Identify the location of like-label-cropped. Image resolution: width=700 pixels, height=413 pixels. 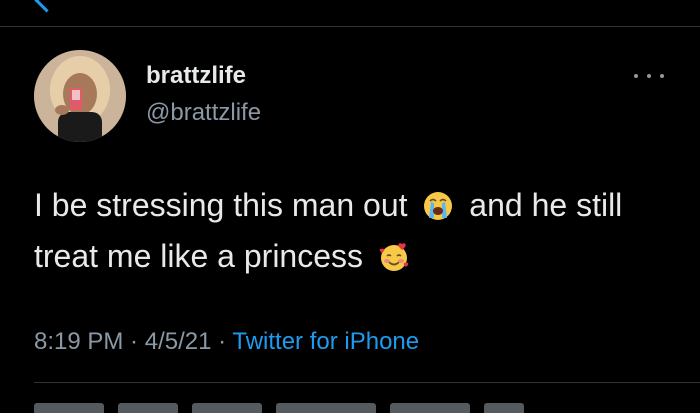
(504, 408).